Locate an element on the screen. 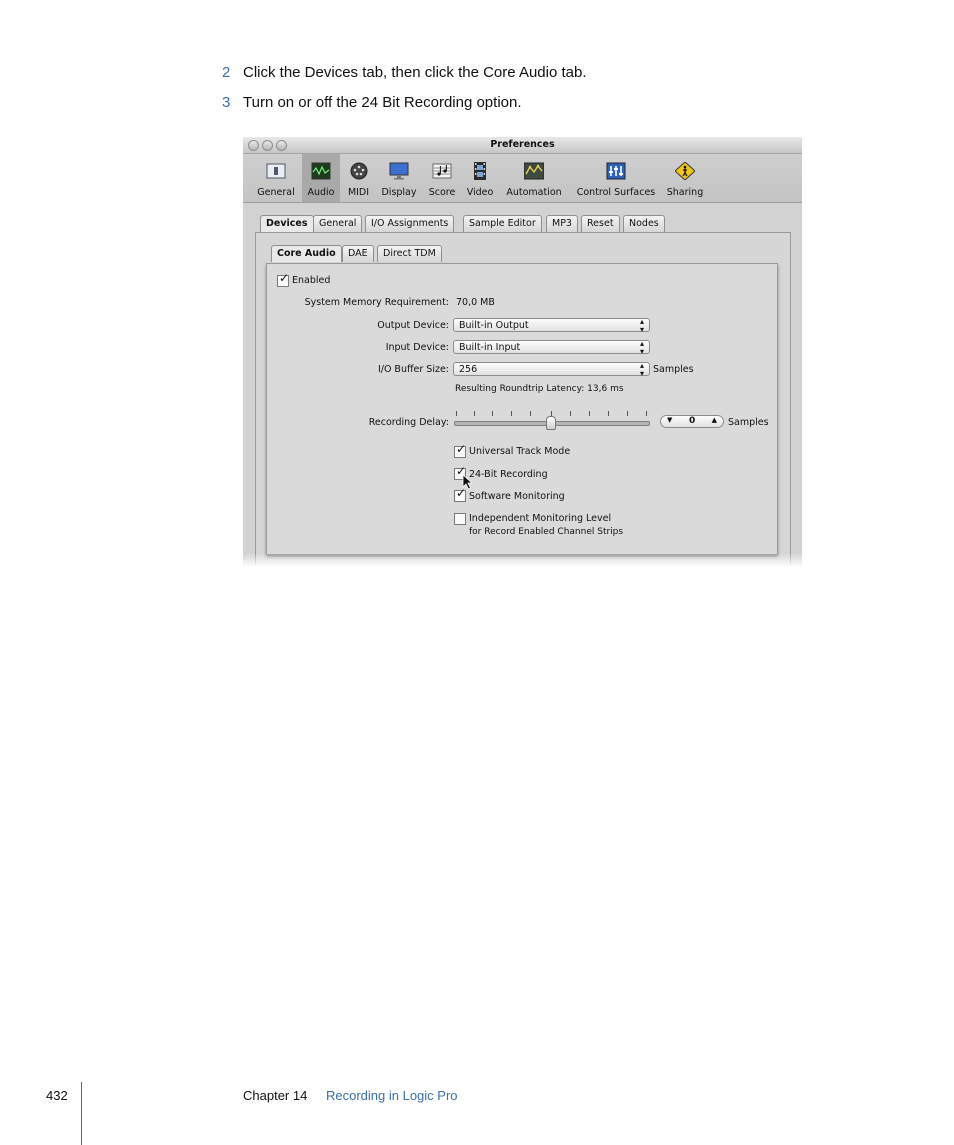 The height and width of the screenshot is (1145, 954). independent-monitoring-sublabel: for Record Enabled Channel Strips is located at coordinates (546, 532).